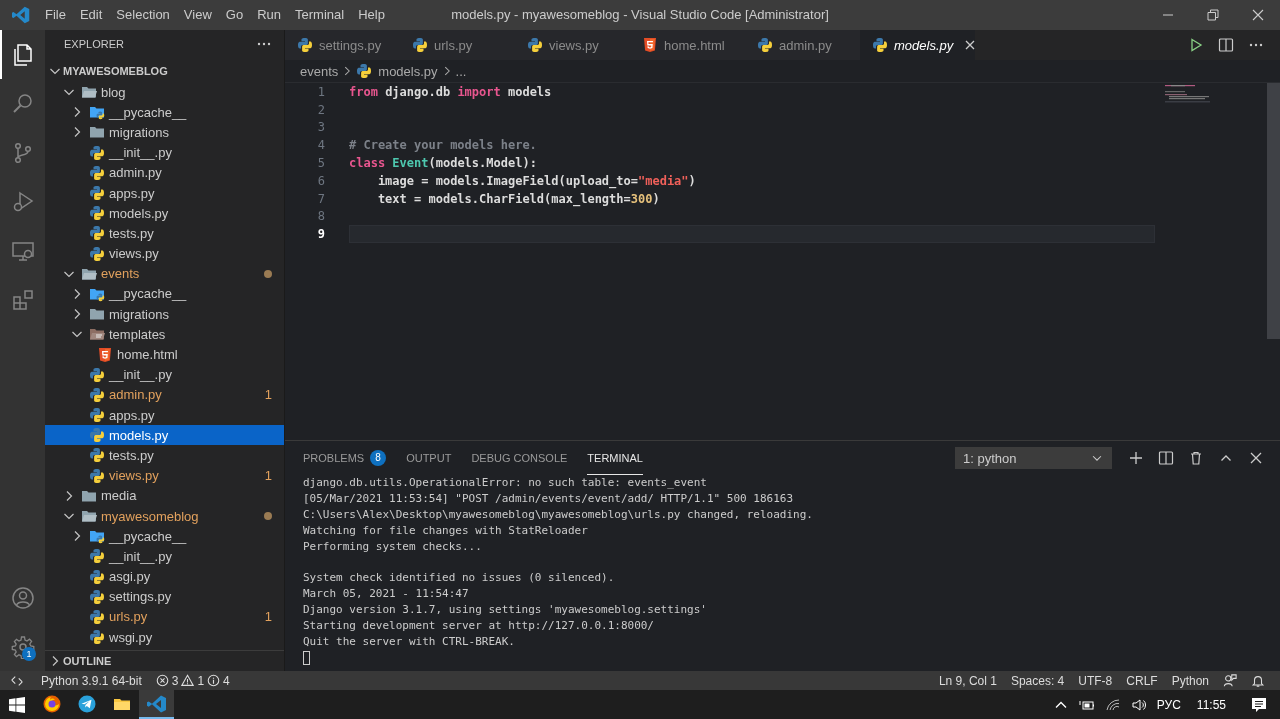 The width and height of the screenshot is (1280, 719). What do you see at coordinates (269, 15) in the screenshot?
I see `menu-item: Run` at bounding box center [269, 15].